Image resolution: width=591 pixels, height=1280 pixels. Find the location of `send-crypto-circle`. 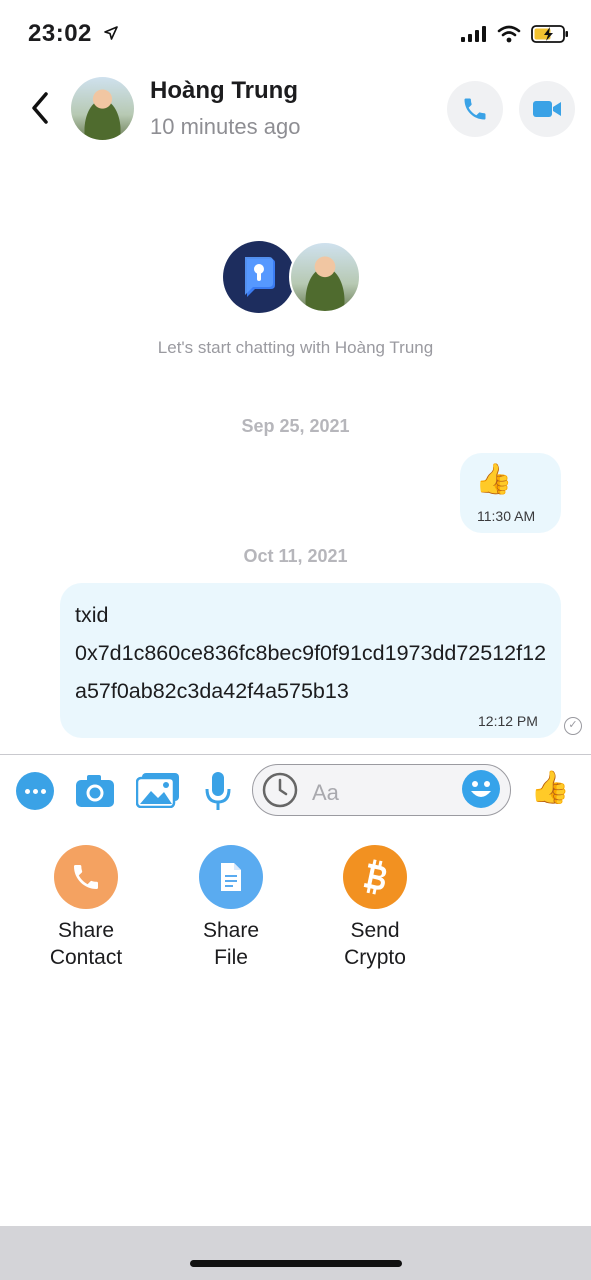

send-crypto-circle is located at coordinates (375, 877).